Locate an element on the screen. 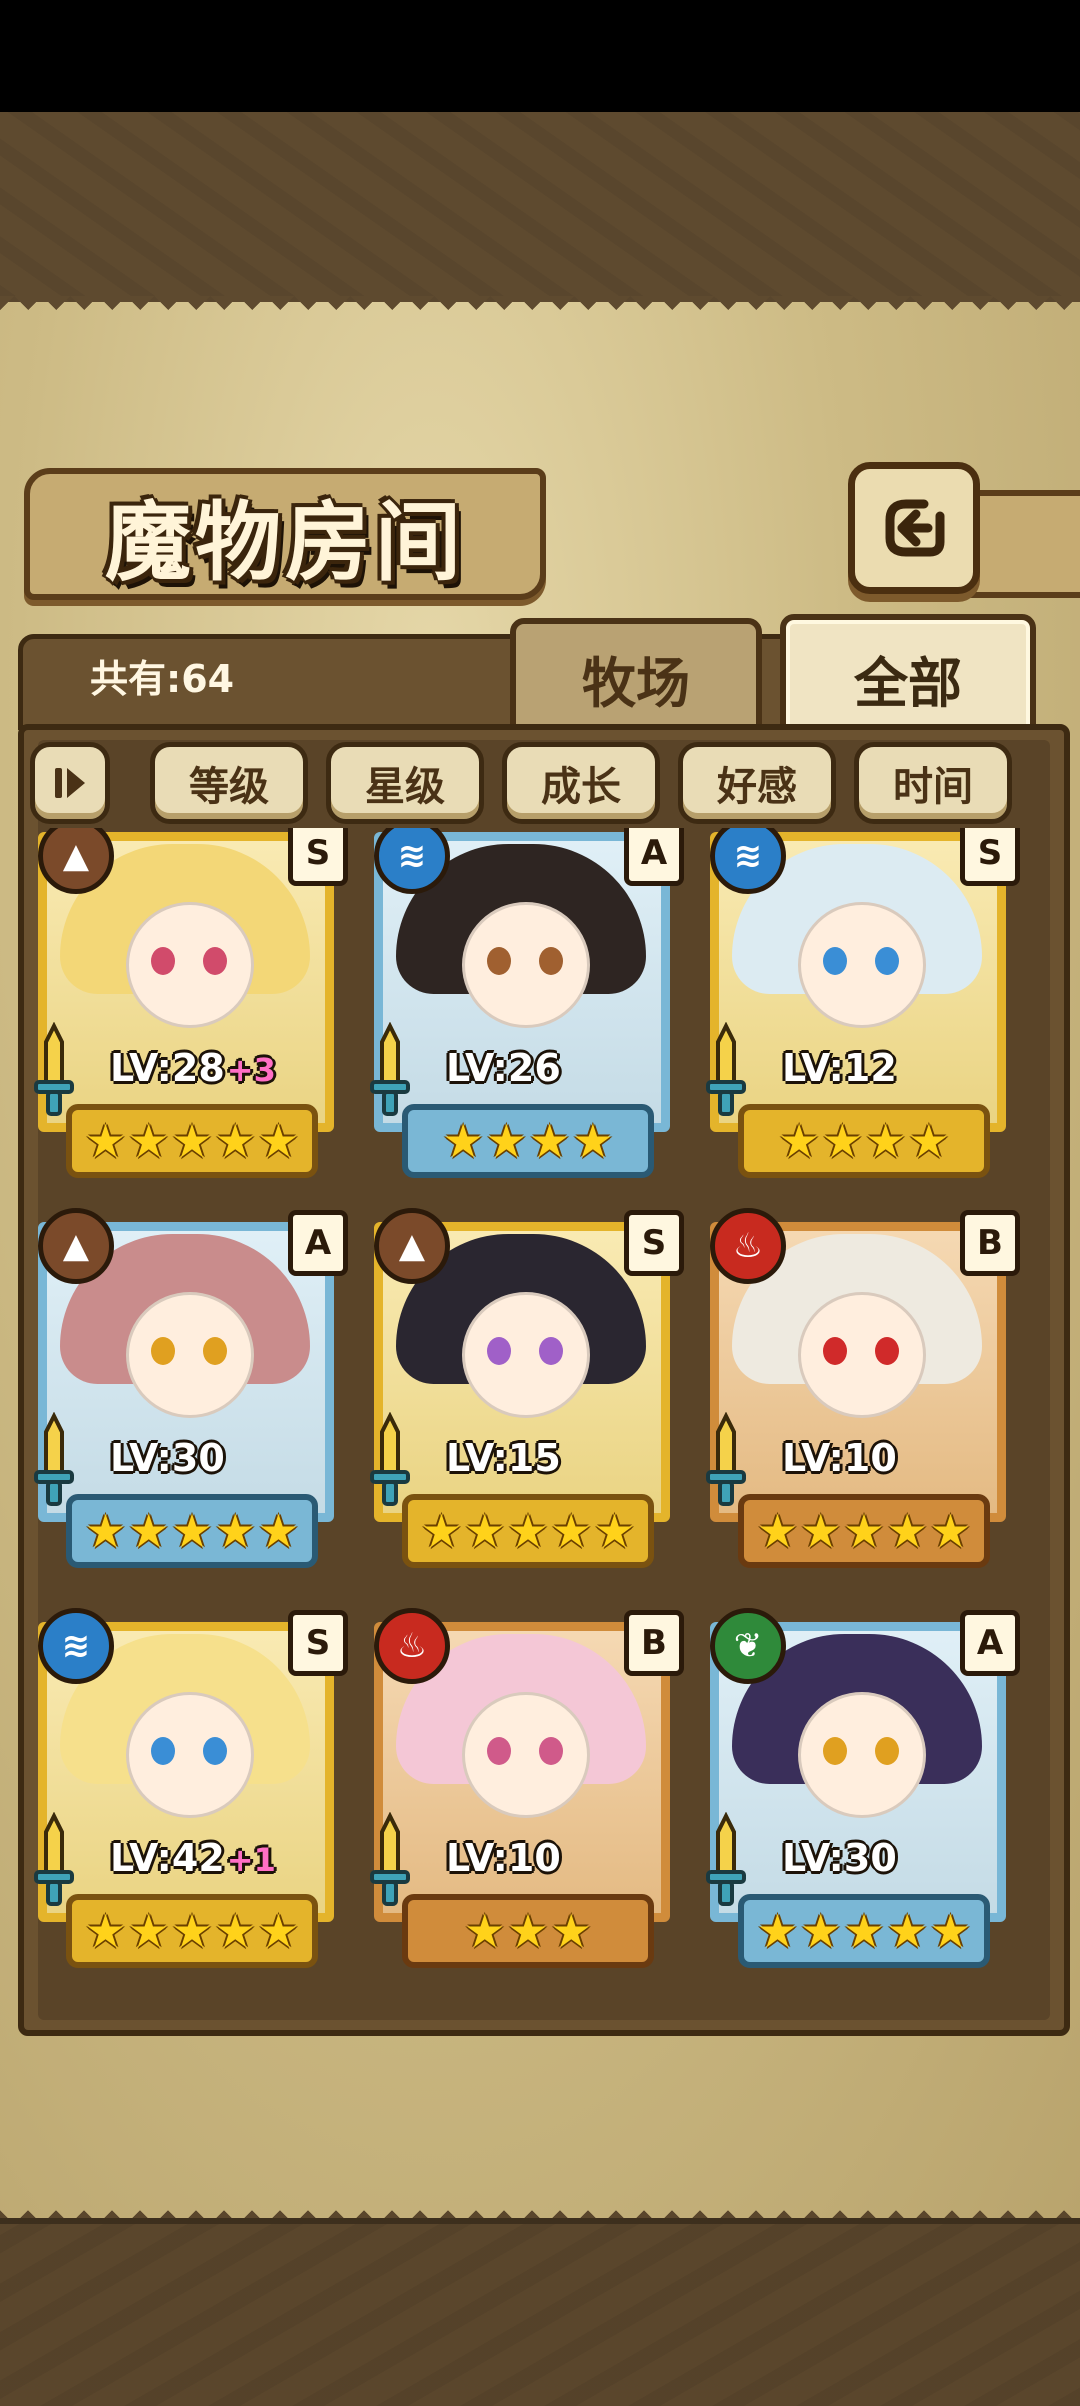 This screenshot has height=2406, width=1080. level-label: LV:42+1 is located at coordinates (193, 1858).